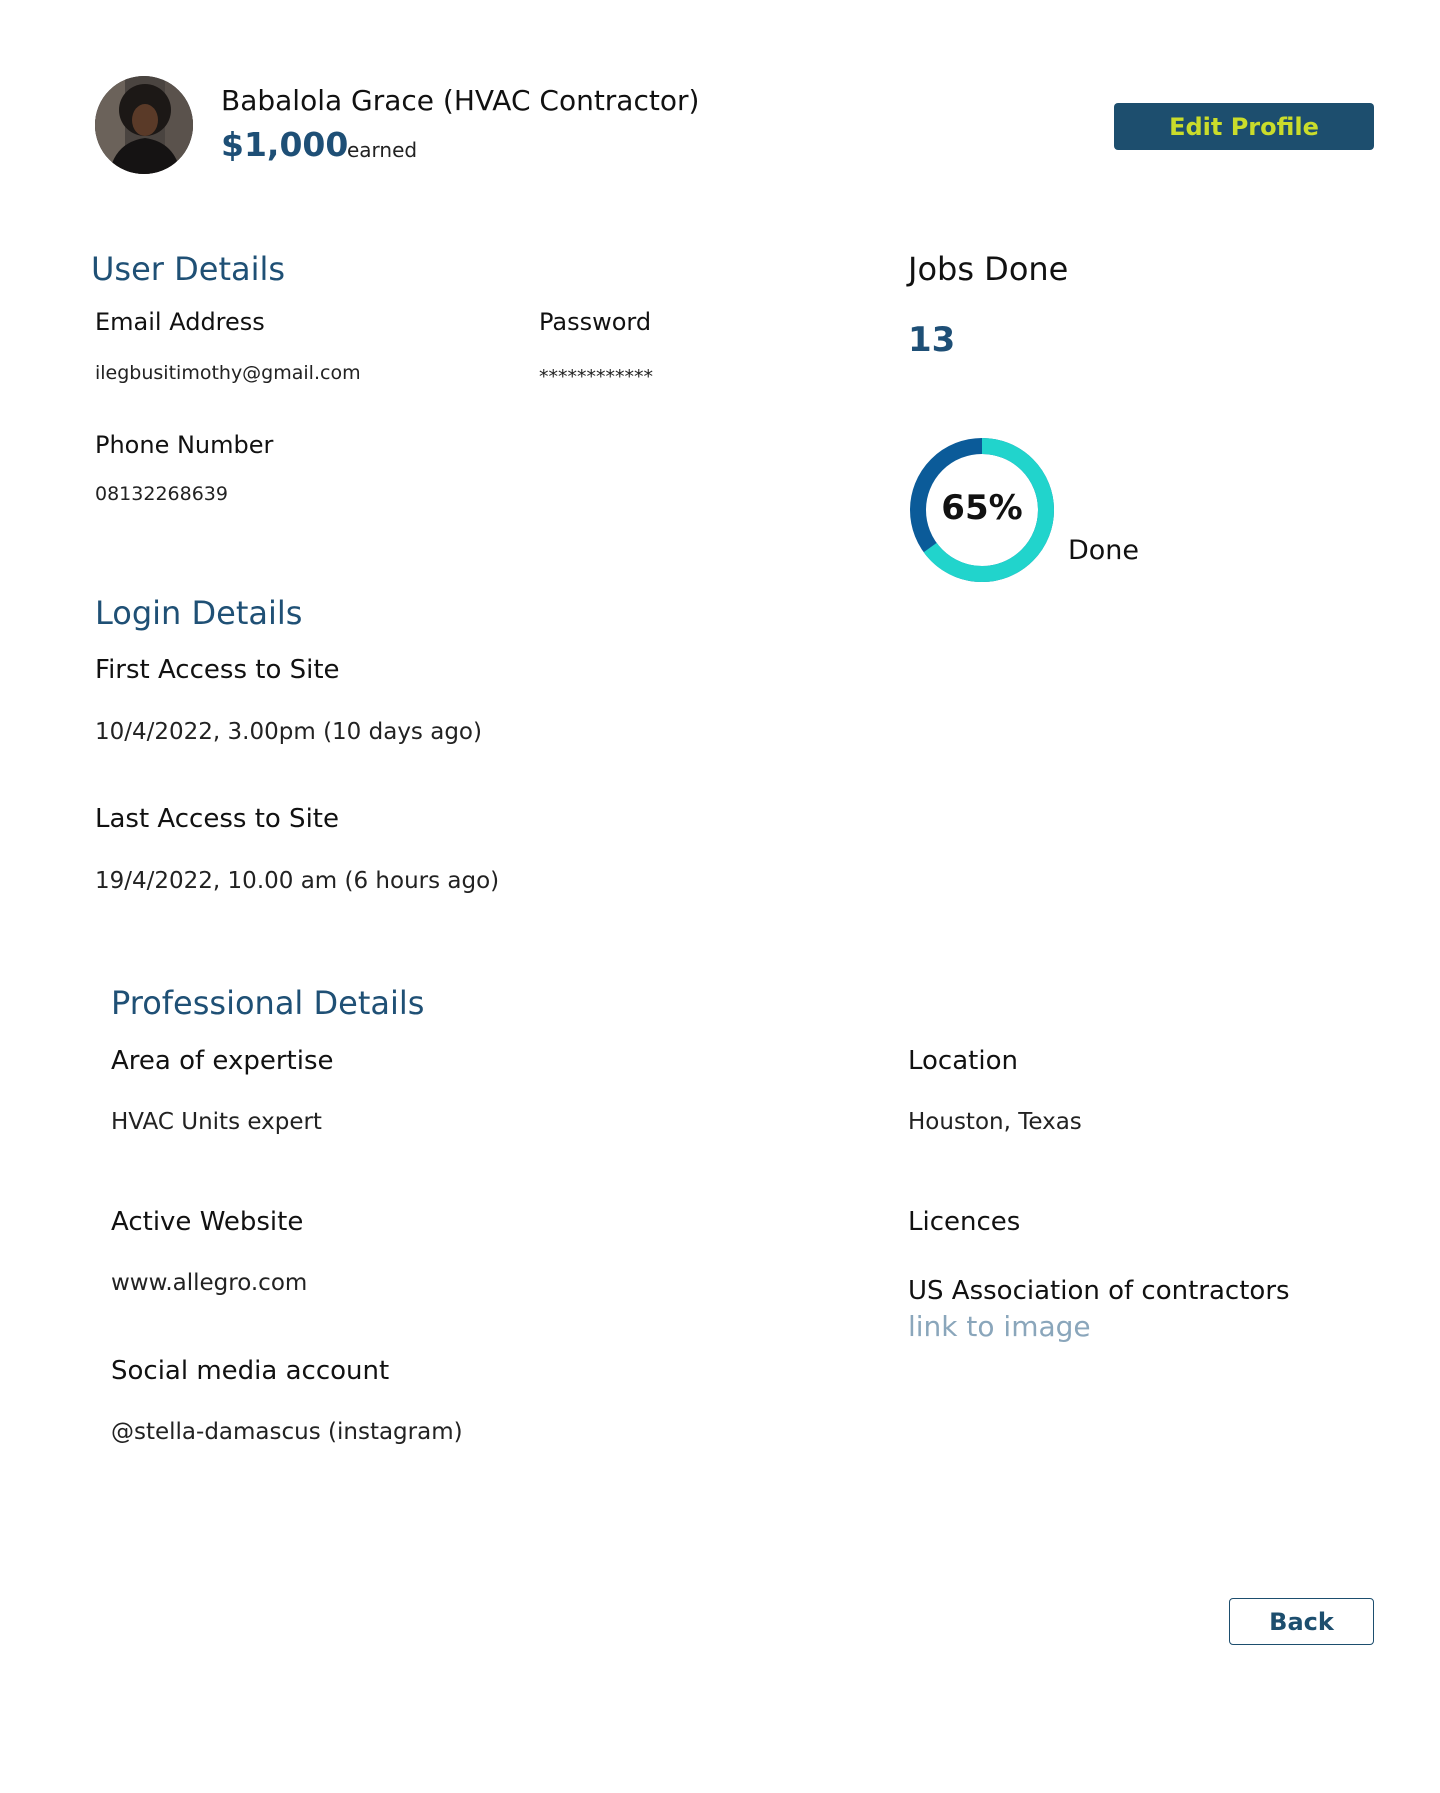  What do you see at coordinates (1099, 1291) in the screenshot?
I see `licence-name: US Association of contractors` at bounding box center [1099, 1291].